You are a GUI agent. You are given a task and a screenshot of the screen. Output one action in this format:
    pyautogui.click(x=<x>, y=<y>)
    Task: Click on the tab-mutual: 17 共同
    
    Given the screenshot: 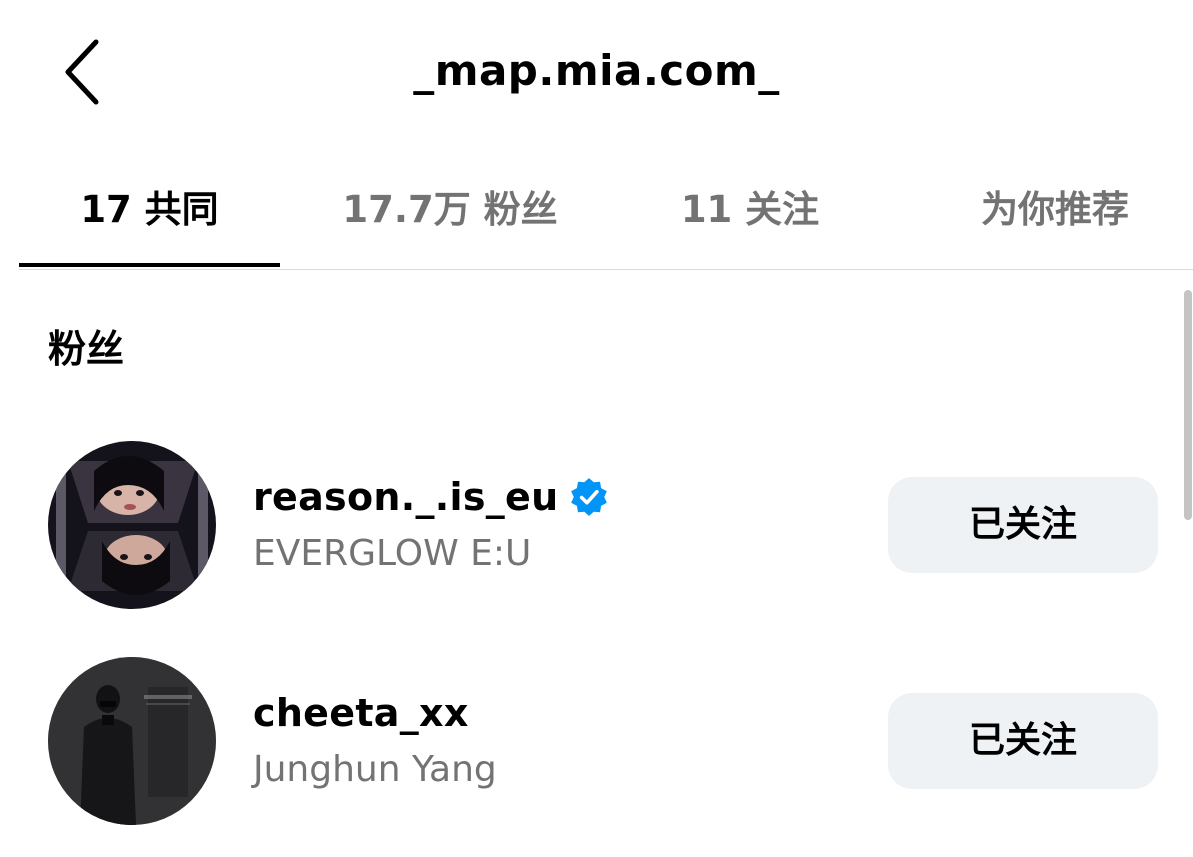 What is the action you would take?
    pyautogui.click(x=149, y=210)
    